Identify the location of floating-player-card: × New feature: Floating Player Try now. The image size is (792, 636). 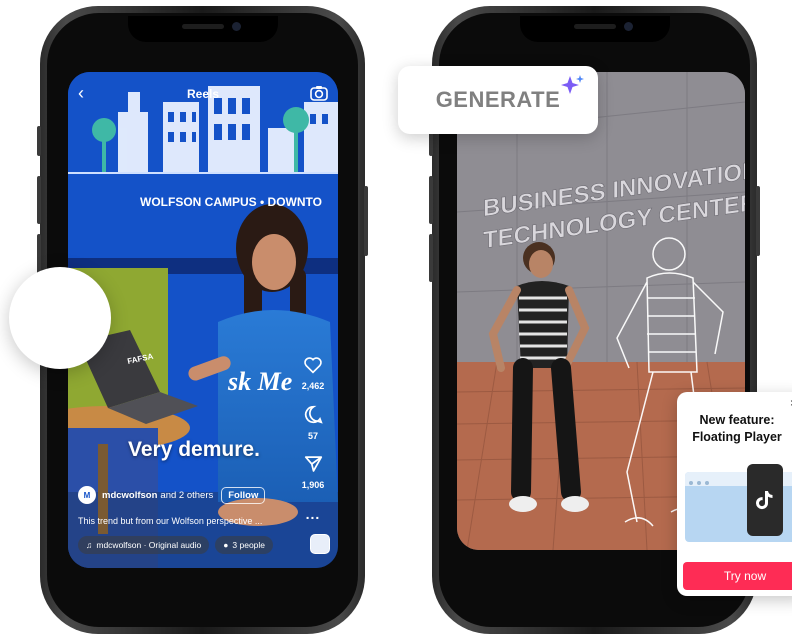
(734, 494).